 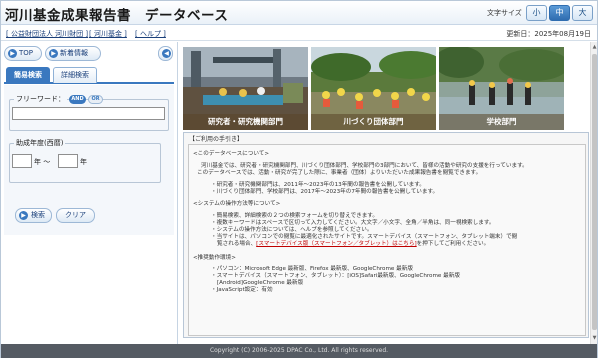 What do you see at coordinates (536, 13) in the screenshot?
I see `font-size-small-button: 小` at bounding box center [536, 13].